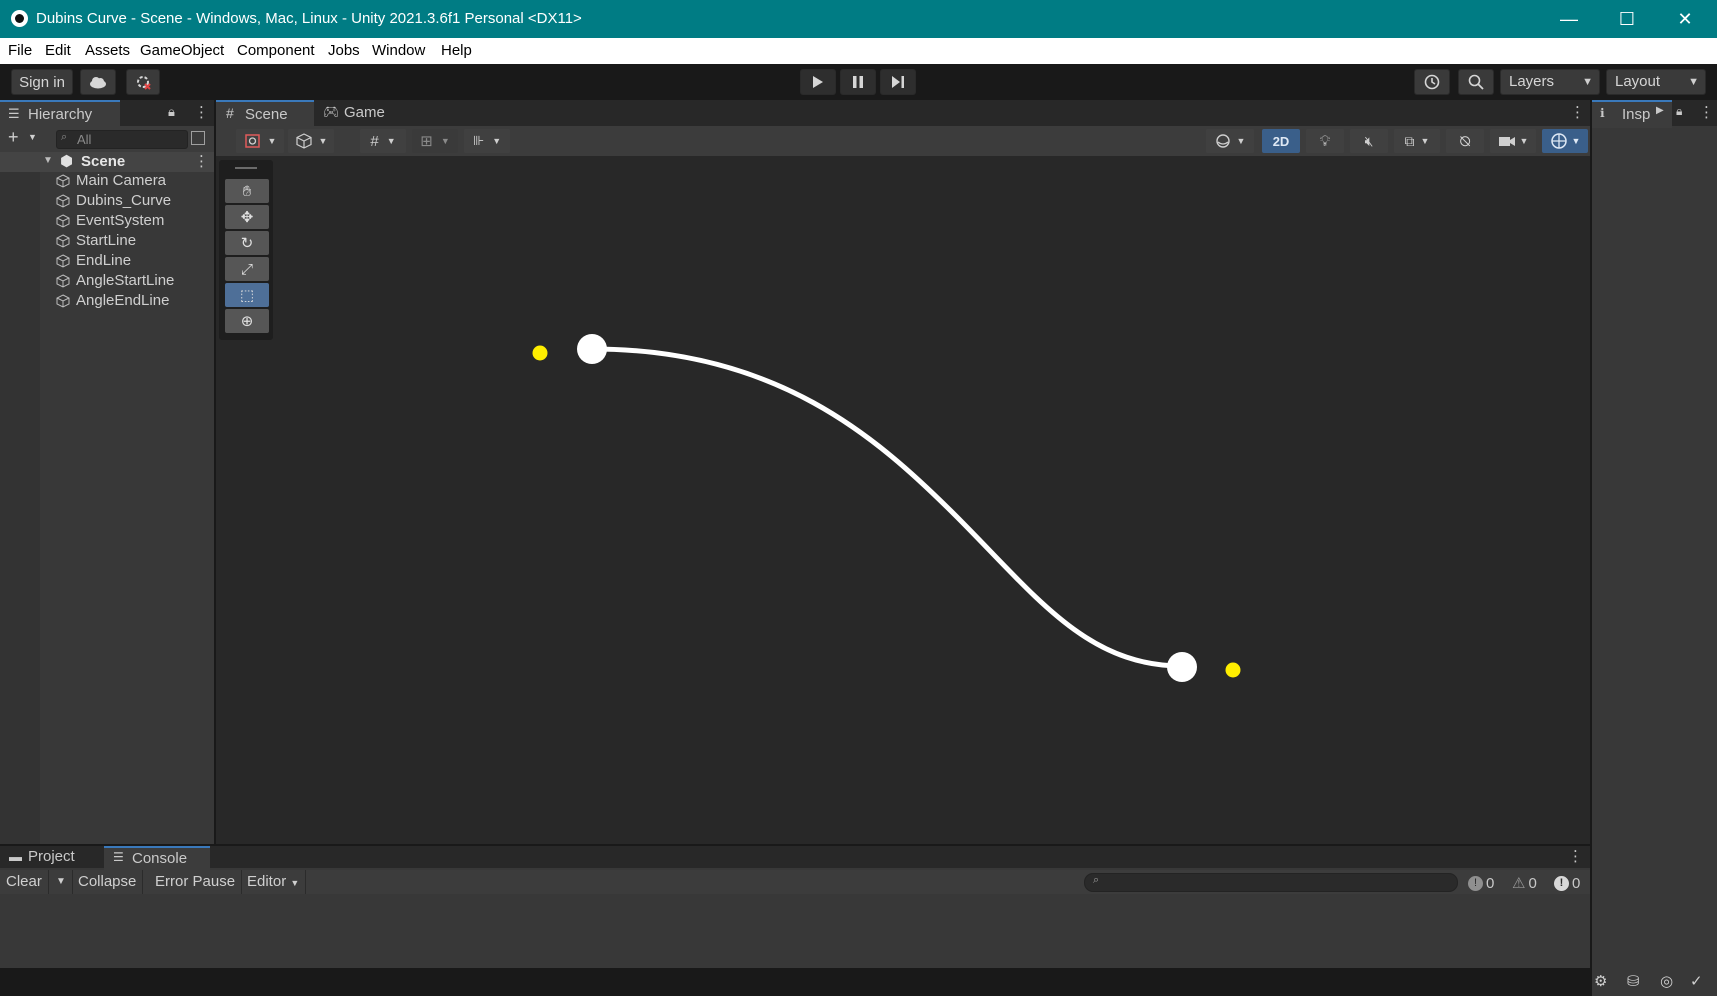 This screenshot has width=1717, height=996. Describe the element at coordinates (1550, 82) in the screenshot. I see `layers-dropdown: Layers ▼` at that location.